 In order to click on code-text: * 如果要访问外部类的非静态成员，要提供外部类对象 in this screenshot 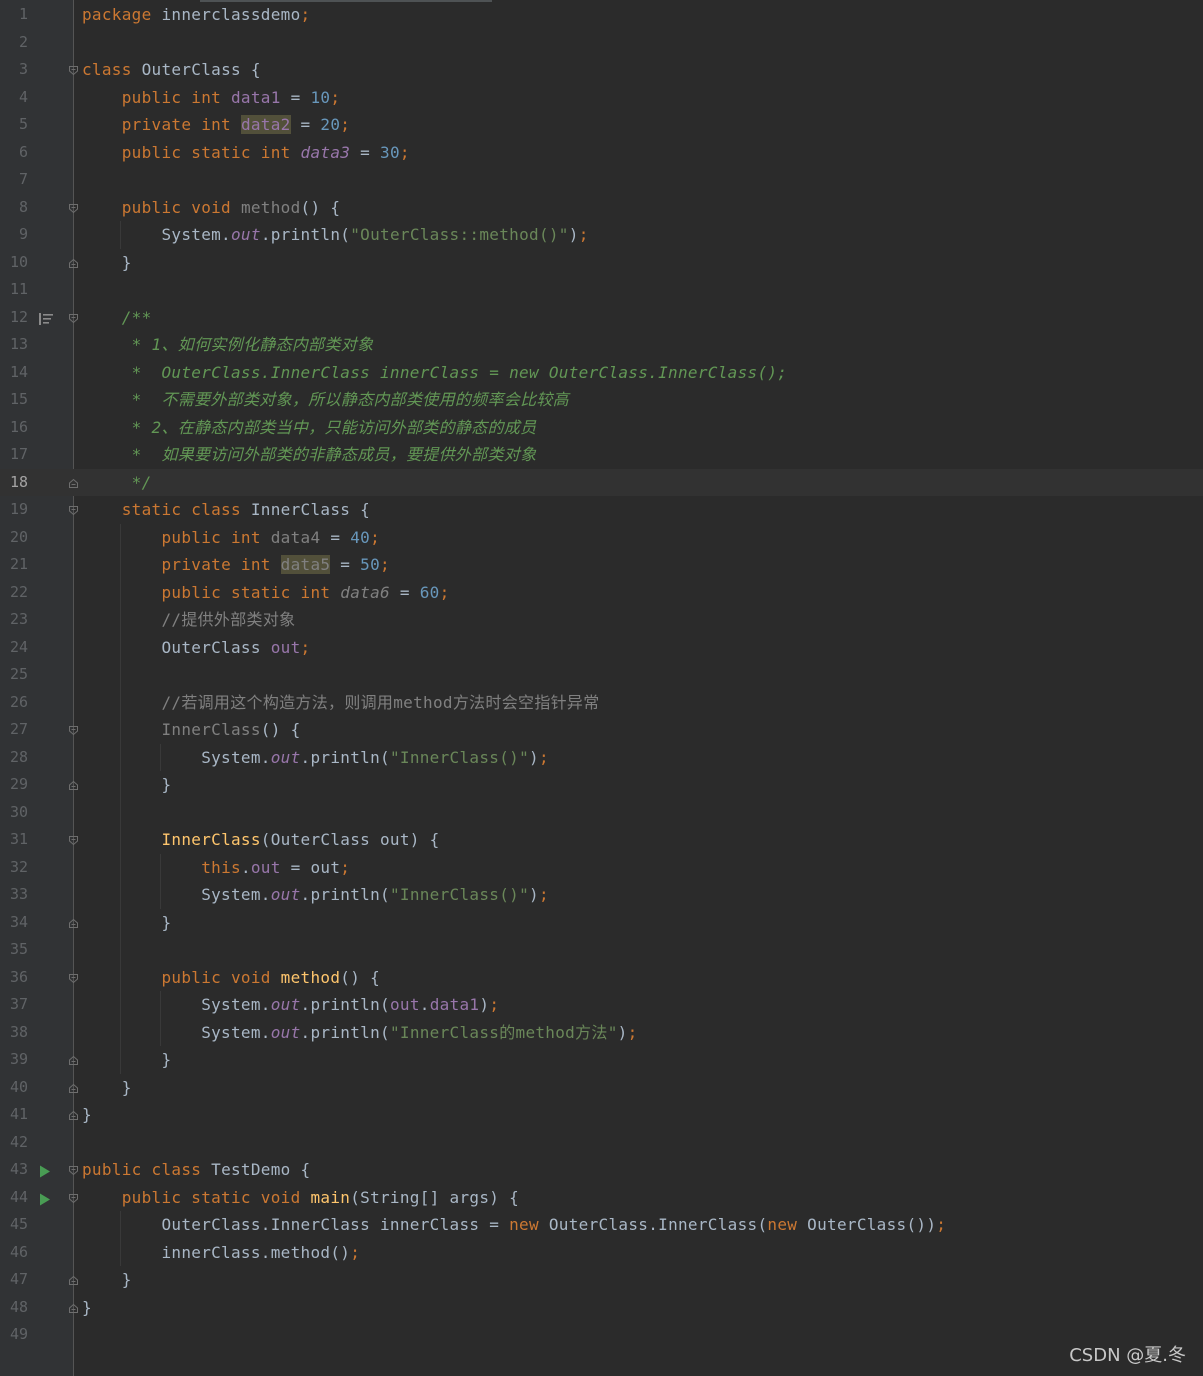, I will do `click(309, 455)`.